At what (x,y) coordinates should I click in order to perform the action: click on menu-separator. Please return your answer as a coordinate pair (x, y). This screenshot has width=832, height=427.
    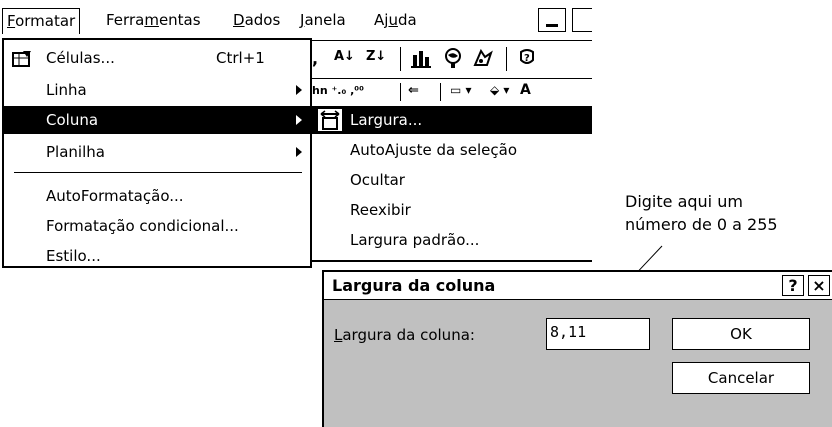
    Looking at the image, I should click on (158, 173).